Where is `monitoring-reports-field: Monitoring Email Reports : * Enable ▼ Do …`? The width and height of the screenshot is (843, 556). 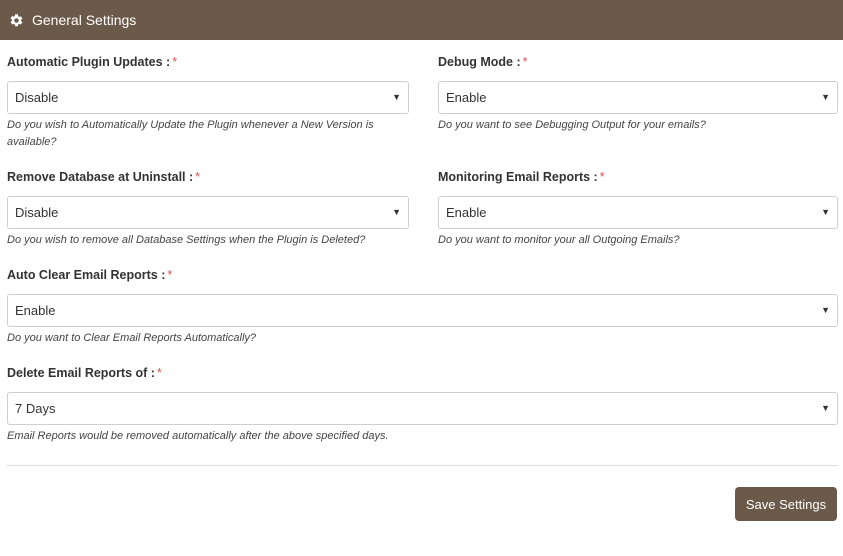 monitoring-reports-field: Monitoring Email Reports : * Enable ▼ Do … is located at coordinates (638, 209).